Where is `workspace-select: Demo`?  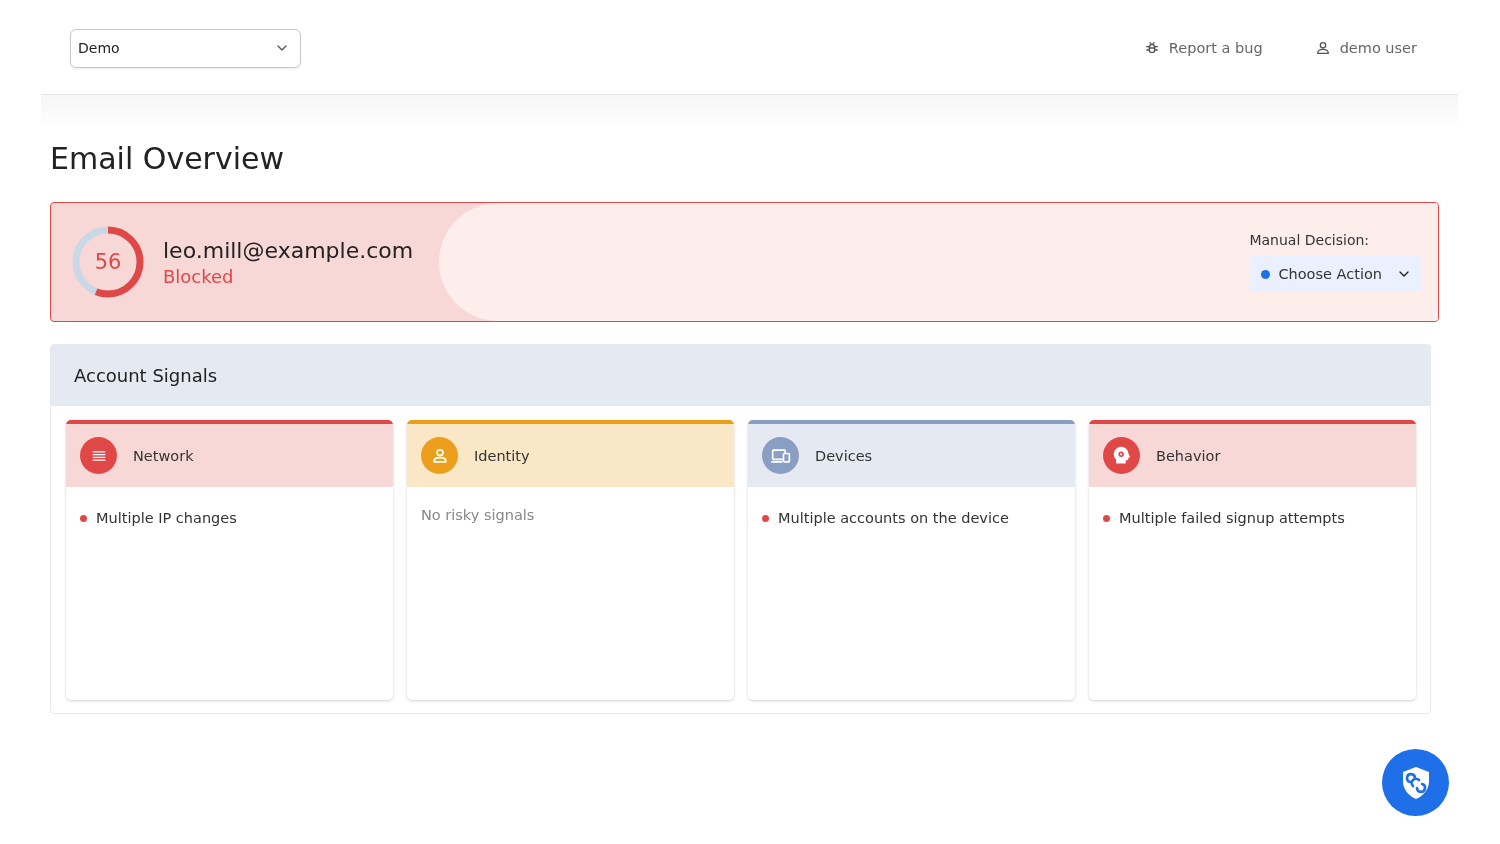 workspace-select: Demo is located at coordinates (185, 48).